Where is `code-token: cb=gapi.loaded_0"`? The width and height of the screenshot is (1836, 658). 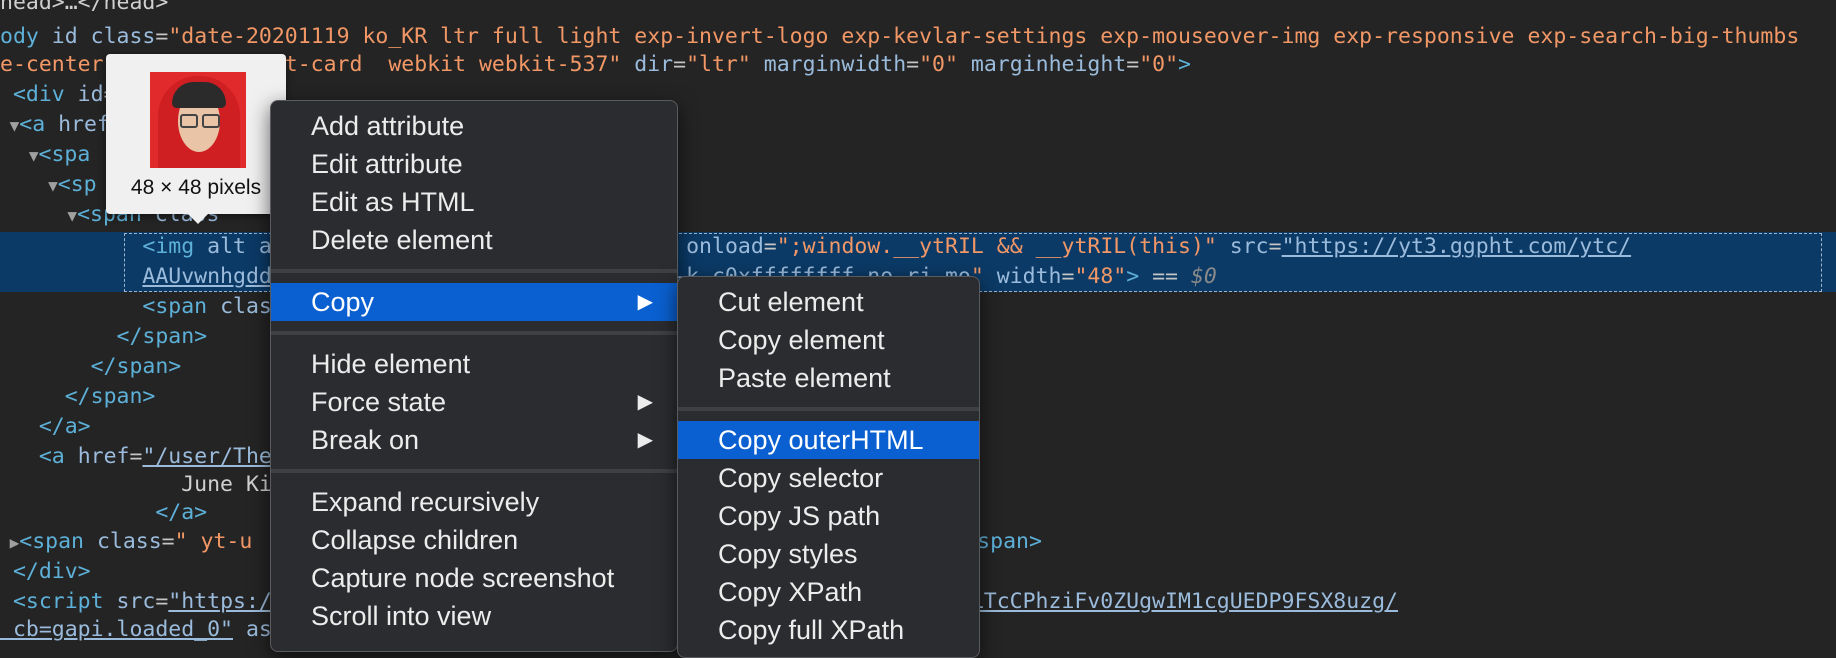
code-token: cb=gapi.loaded_0" is located at coordinates (116, 629).